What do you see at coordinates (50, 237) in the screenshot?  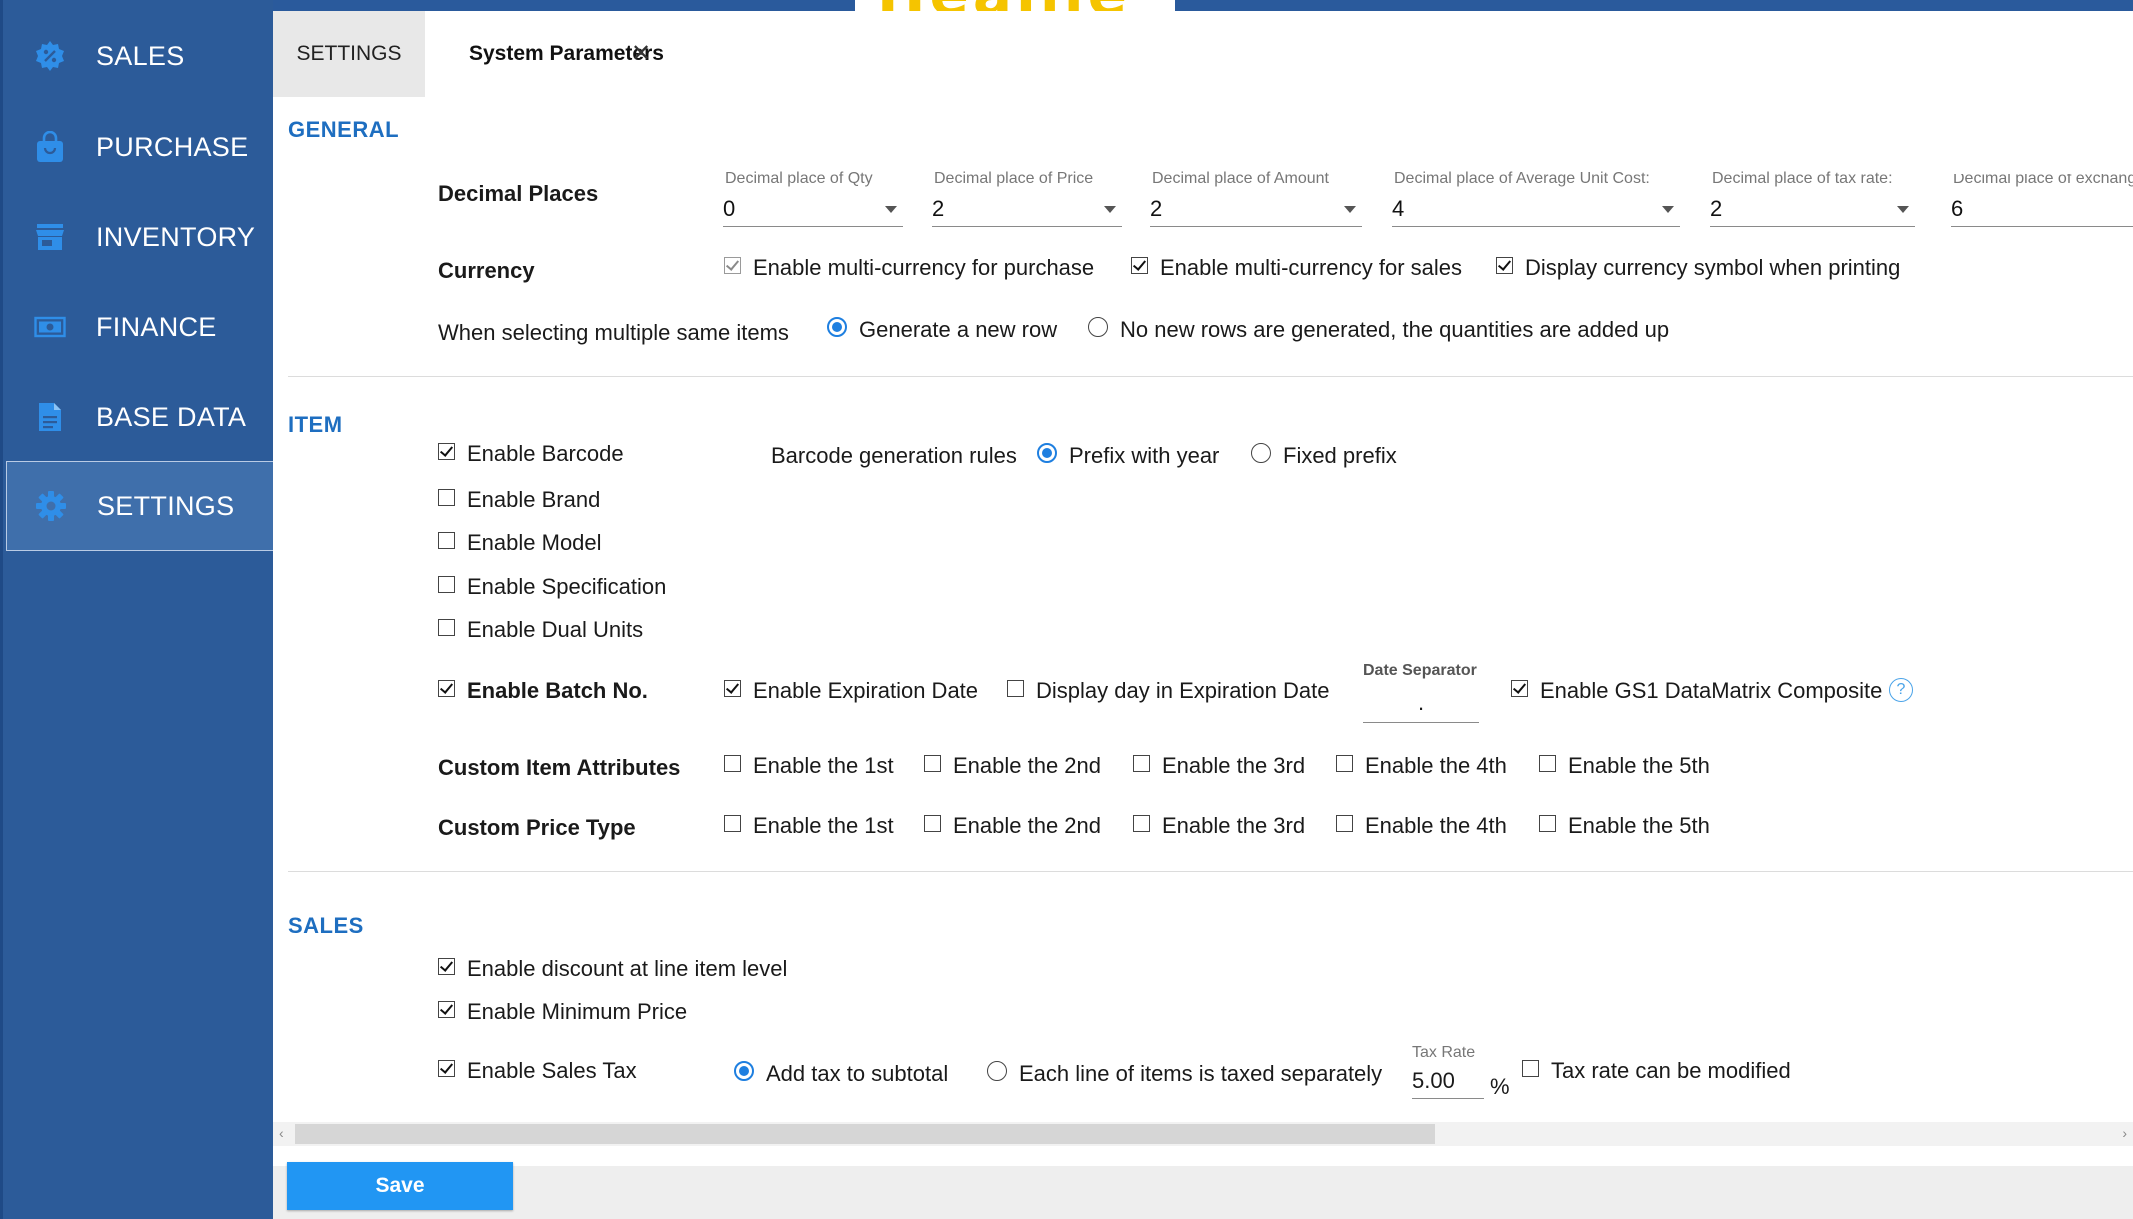 I see `store-icon` at bounding box center [50, 237].